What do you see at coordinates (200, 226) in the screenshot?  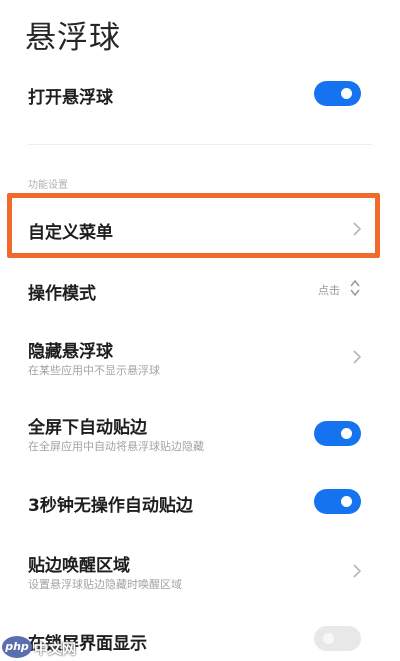 I see `custom-menu-row: 自定义菜单` at bounding box center [200, 226].